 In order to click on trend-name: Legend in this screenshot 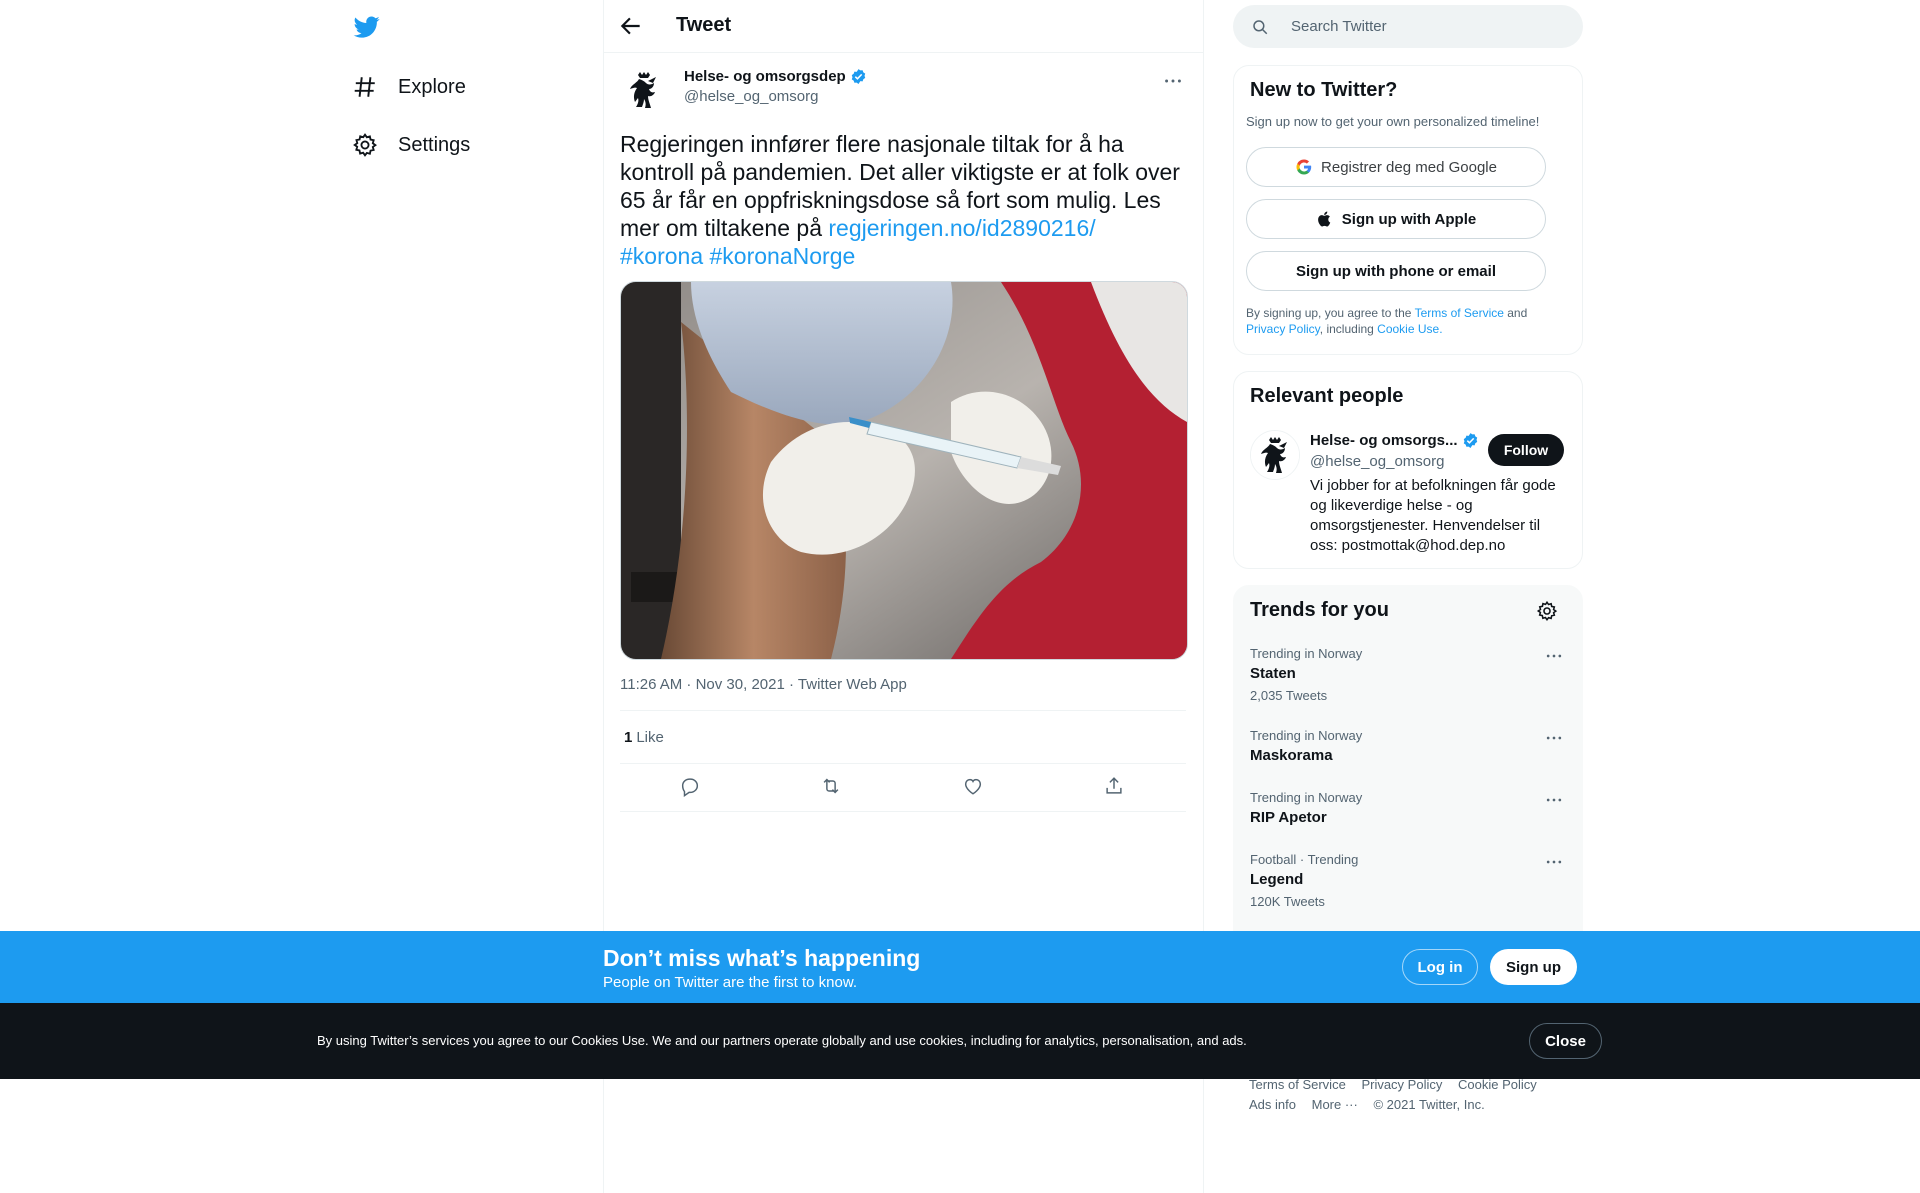, I will do `click(1277, 879)`.